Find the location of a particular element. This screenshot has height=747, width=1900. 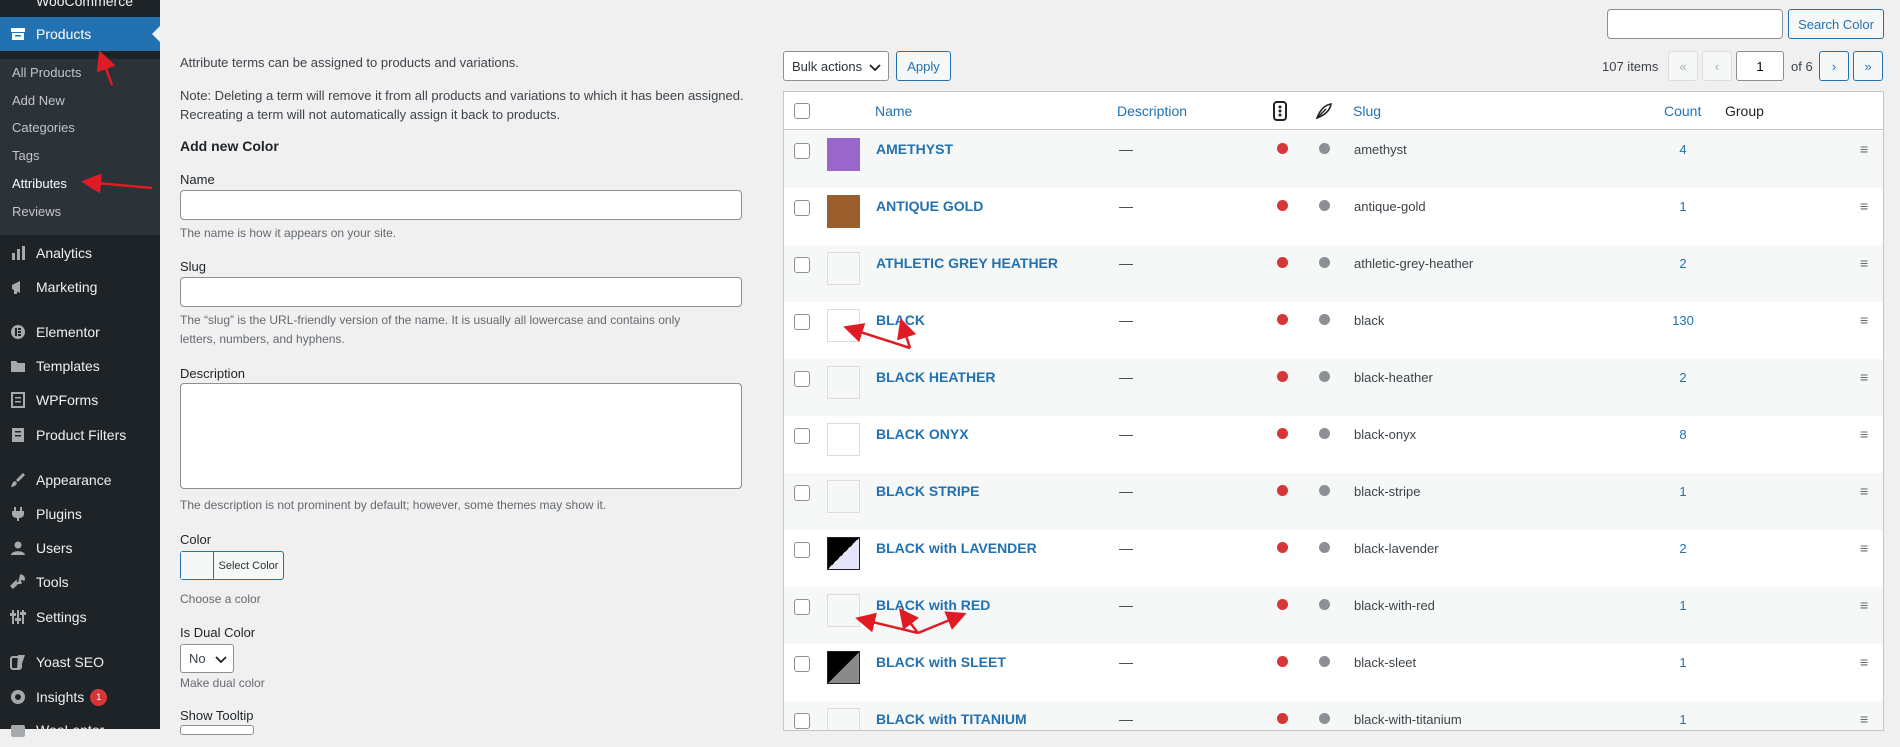

search-button: Search Color is located at coordinates (1836, 24).